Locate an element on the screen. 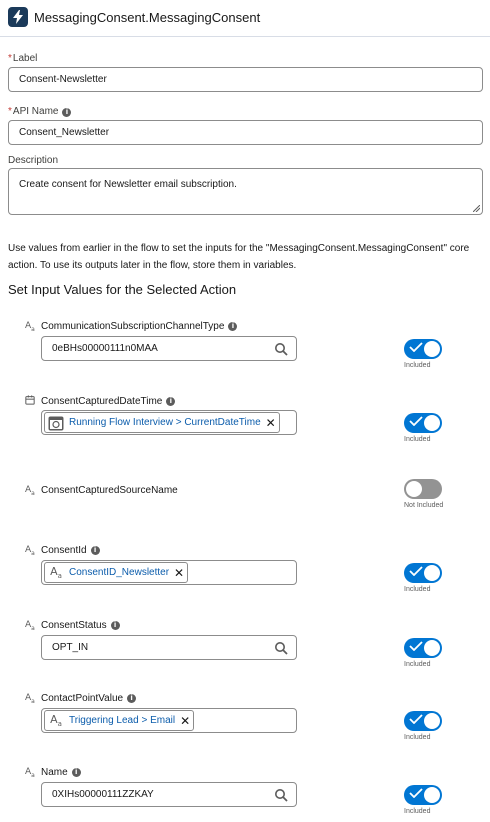 The width and height of the screenshot is (490, 822). value-input: 0eBHs00000111n0MAA is located at coordinates (169, 348).